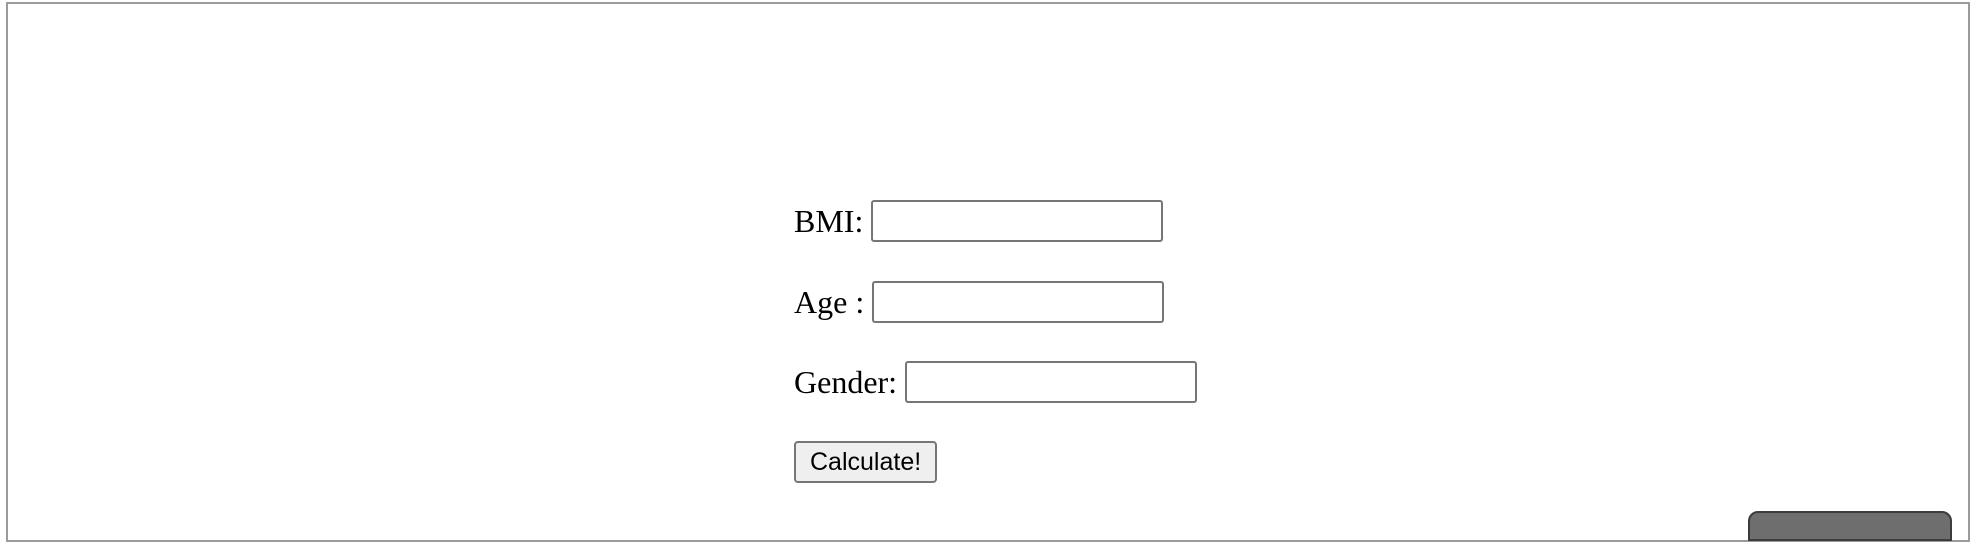 The height and width of the screenshot is (542, 1976). Describe the element at coordinates (1051, 382) in the screenshot. I see `gender-input` at that location.